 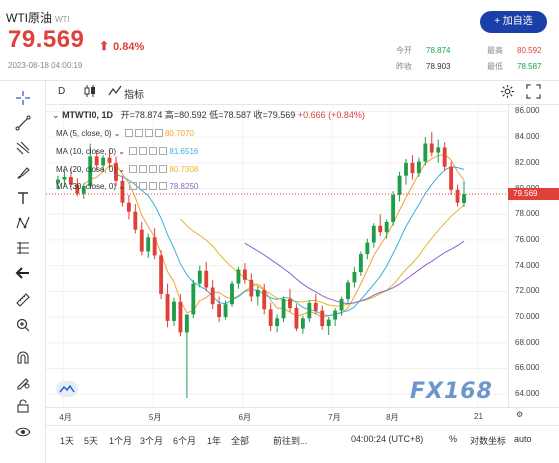 What do you see at coordinates (86, 169) in the screenshot?
I see `ma20-label: MA (20, close, 0)` at bounding box center [86, 169].